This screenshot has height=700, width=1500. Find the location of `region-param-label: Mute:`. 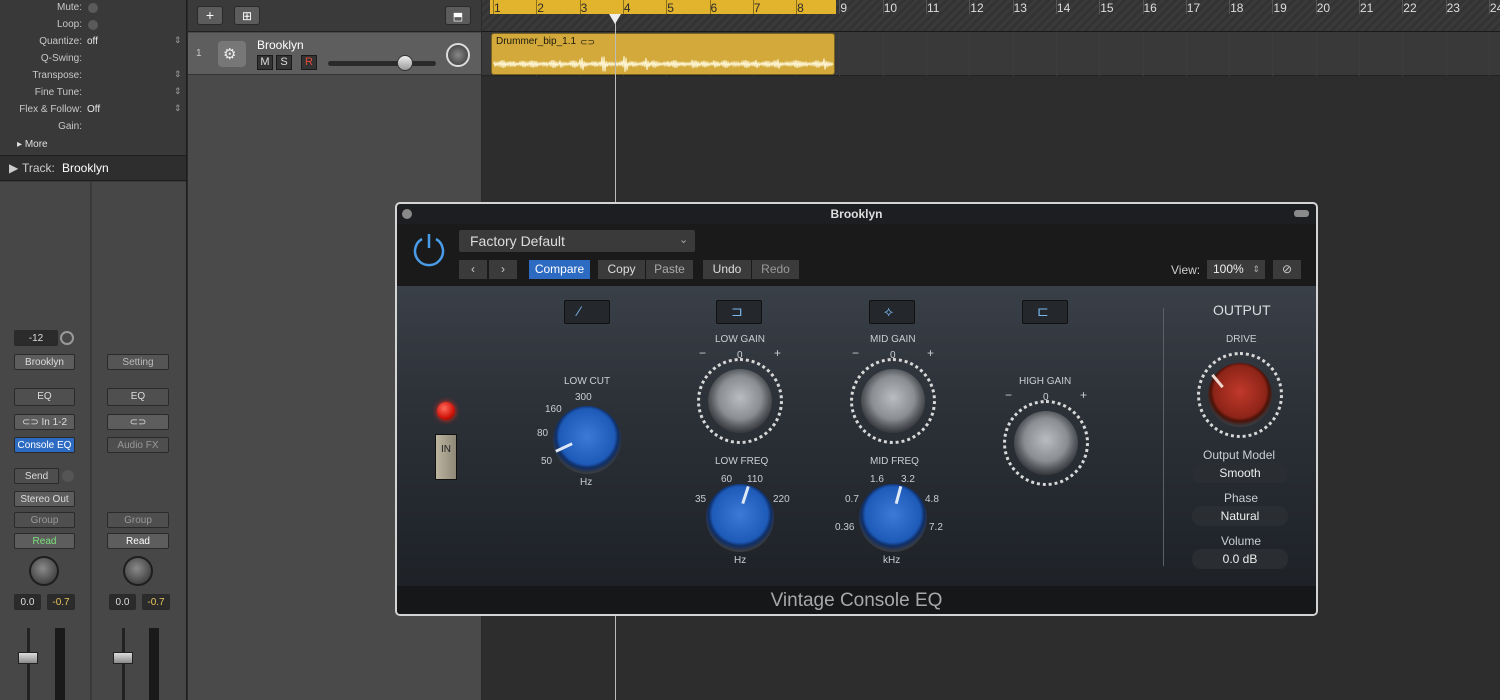

region-param-label: Mute: is located at coordinates (69, 7).